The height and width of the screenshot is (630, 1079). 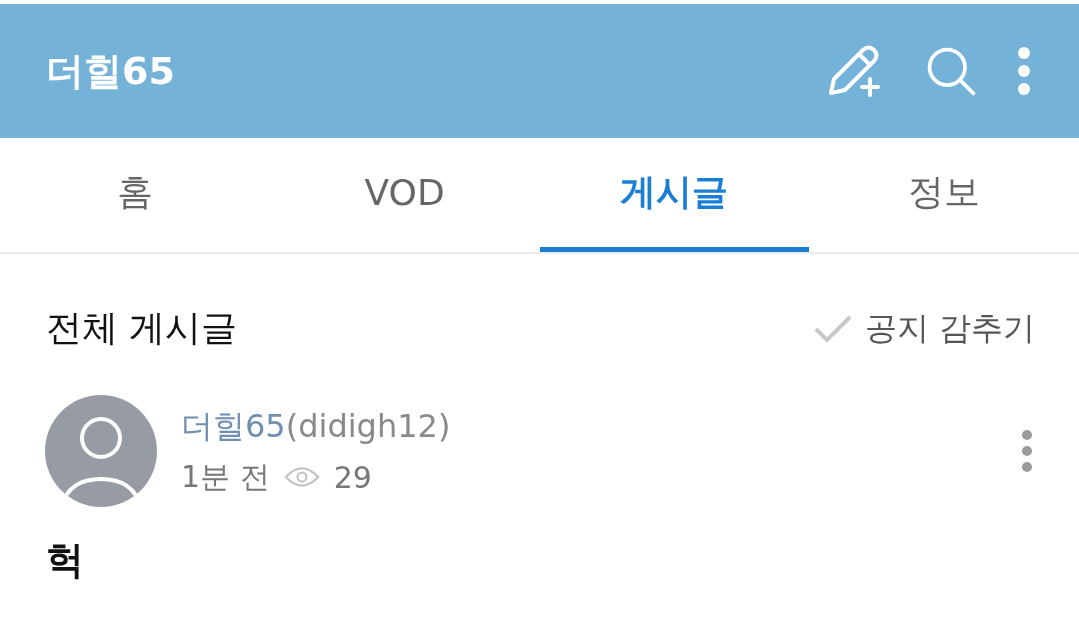 What do you see at coordinates (233, 425) in the screenshot?
I see `author-name: 더힐65` at bounding box center [233, 425].